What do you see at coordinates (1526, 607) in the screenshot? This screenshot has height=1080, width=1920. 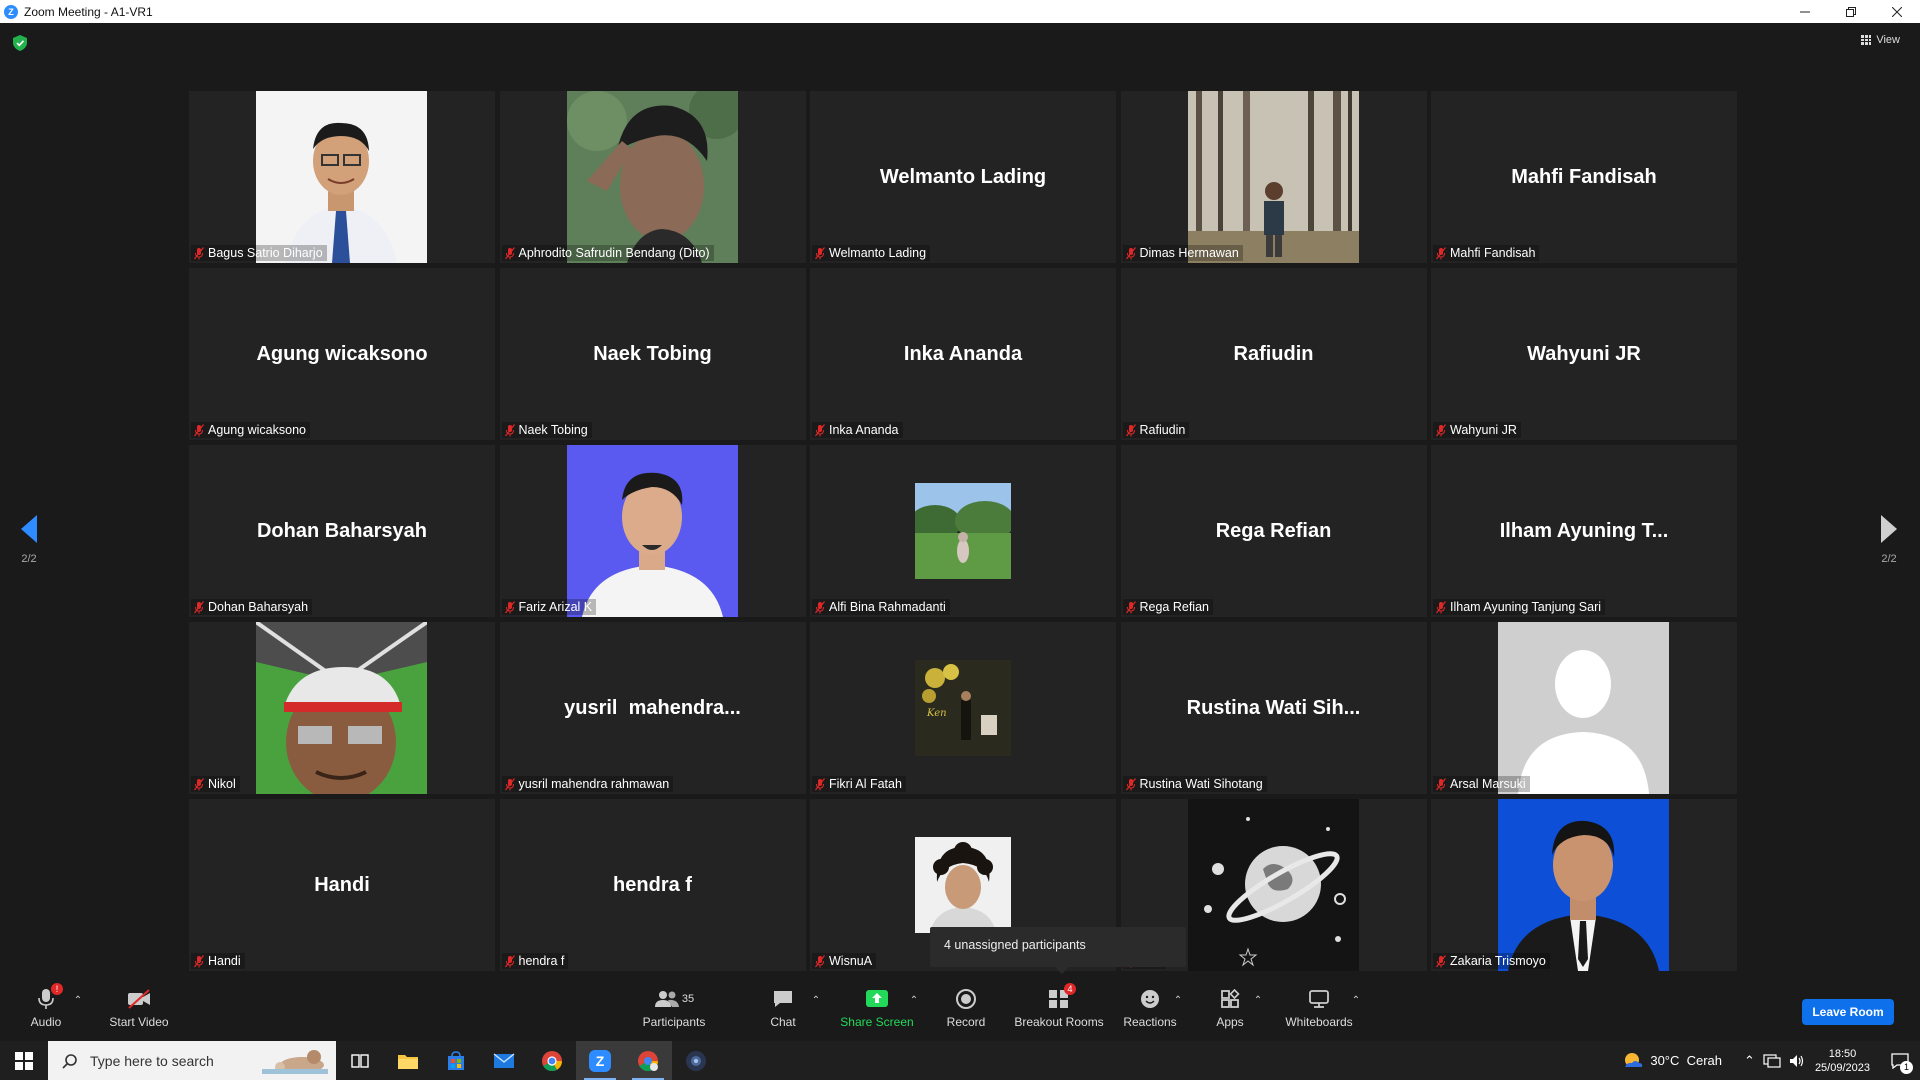 I see `participant-name: Ilham Ayuning Tanjung Sari` at bounding box center [1526, 607].